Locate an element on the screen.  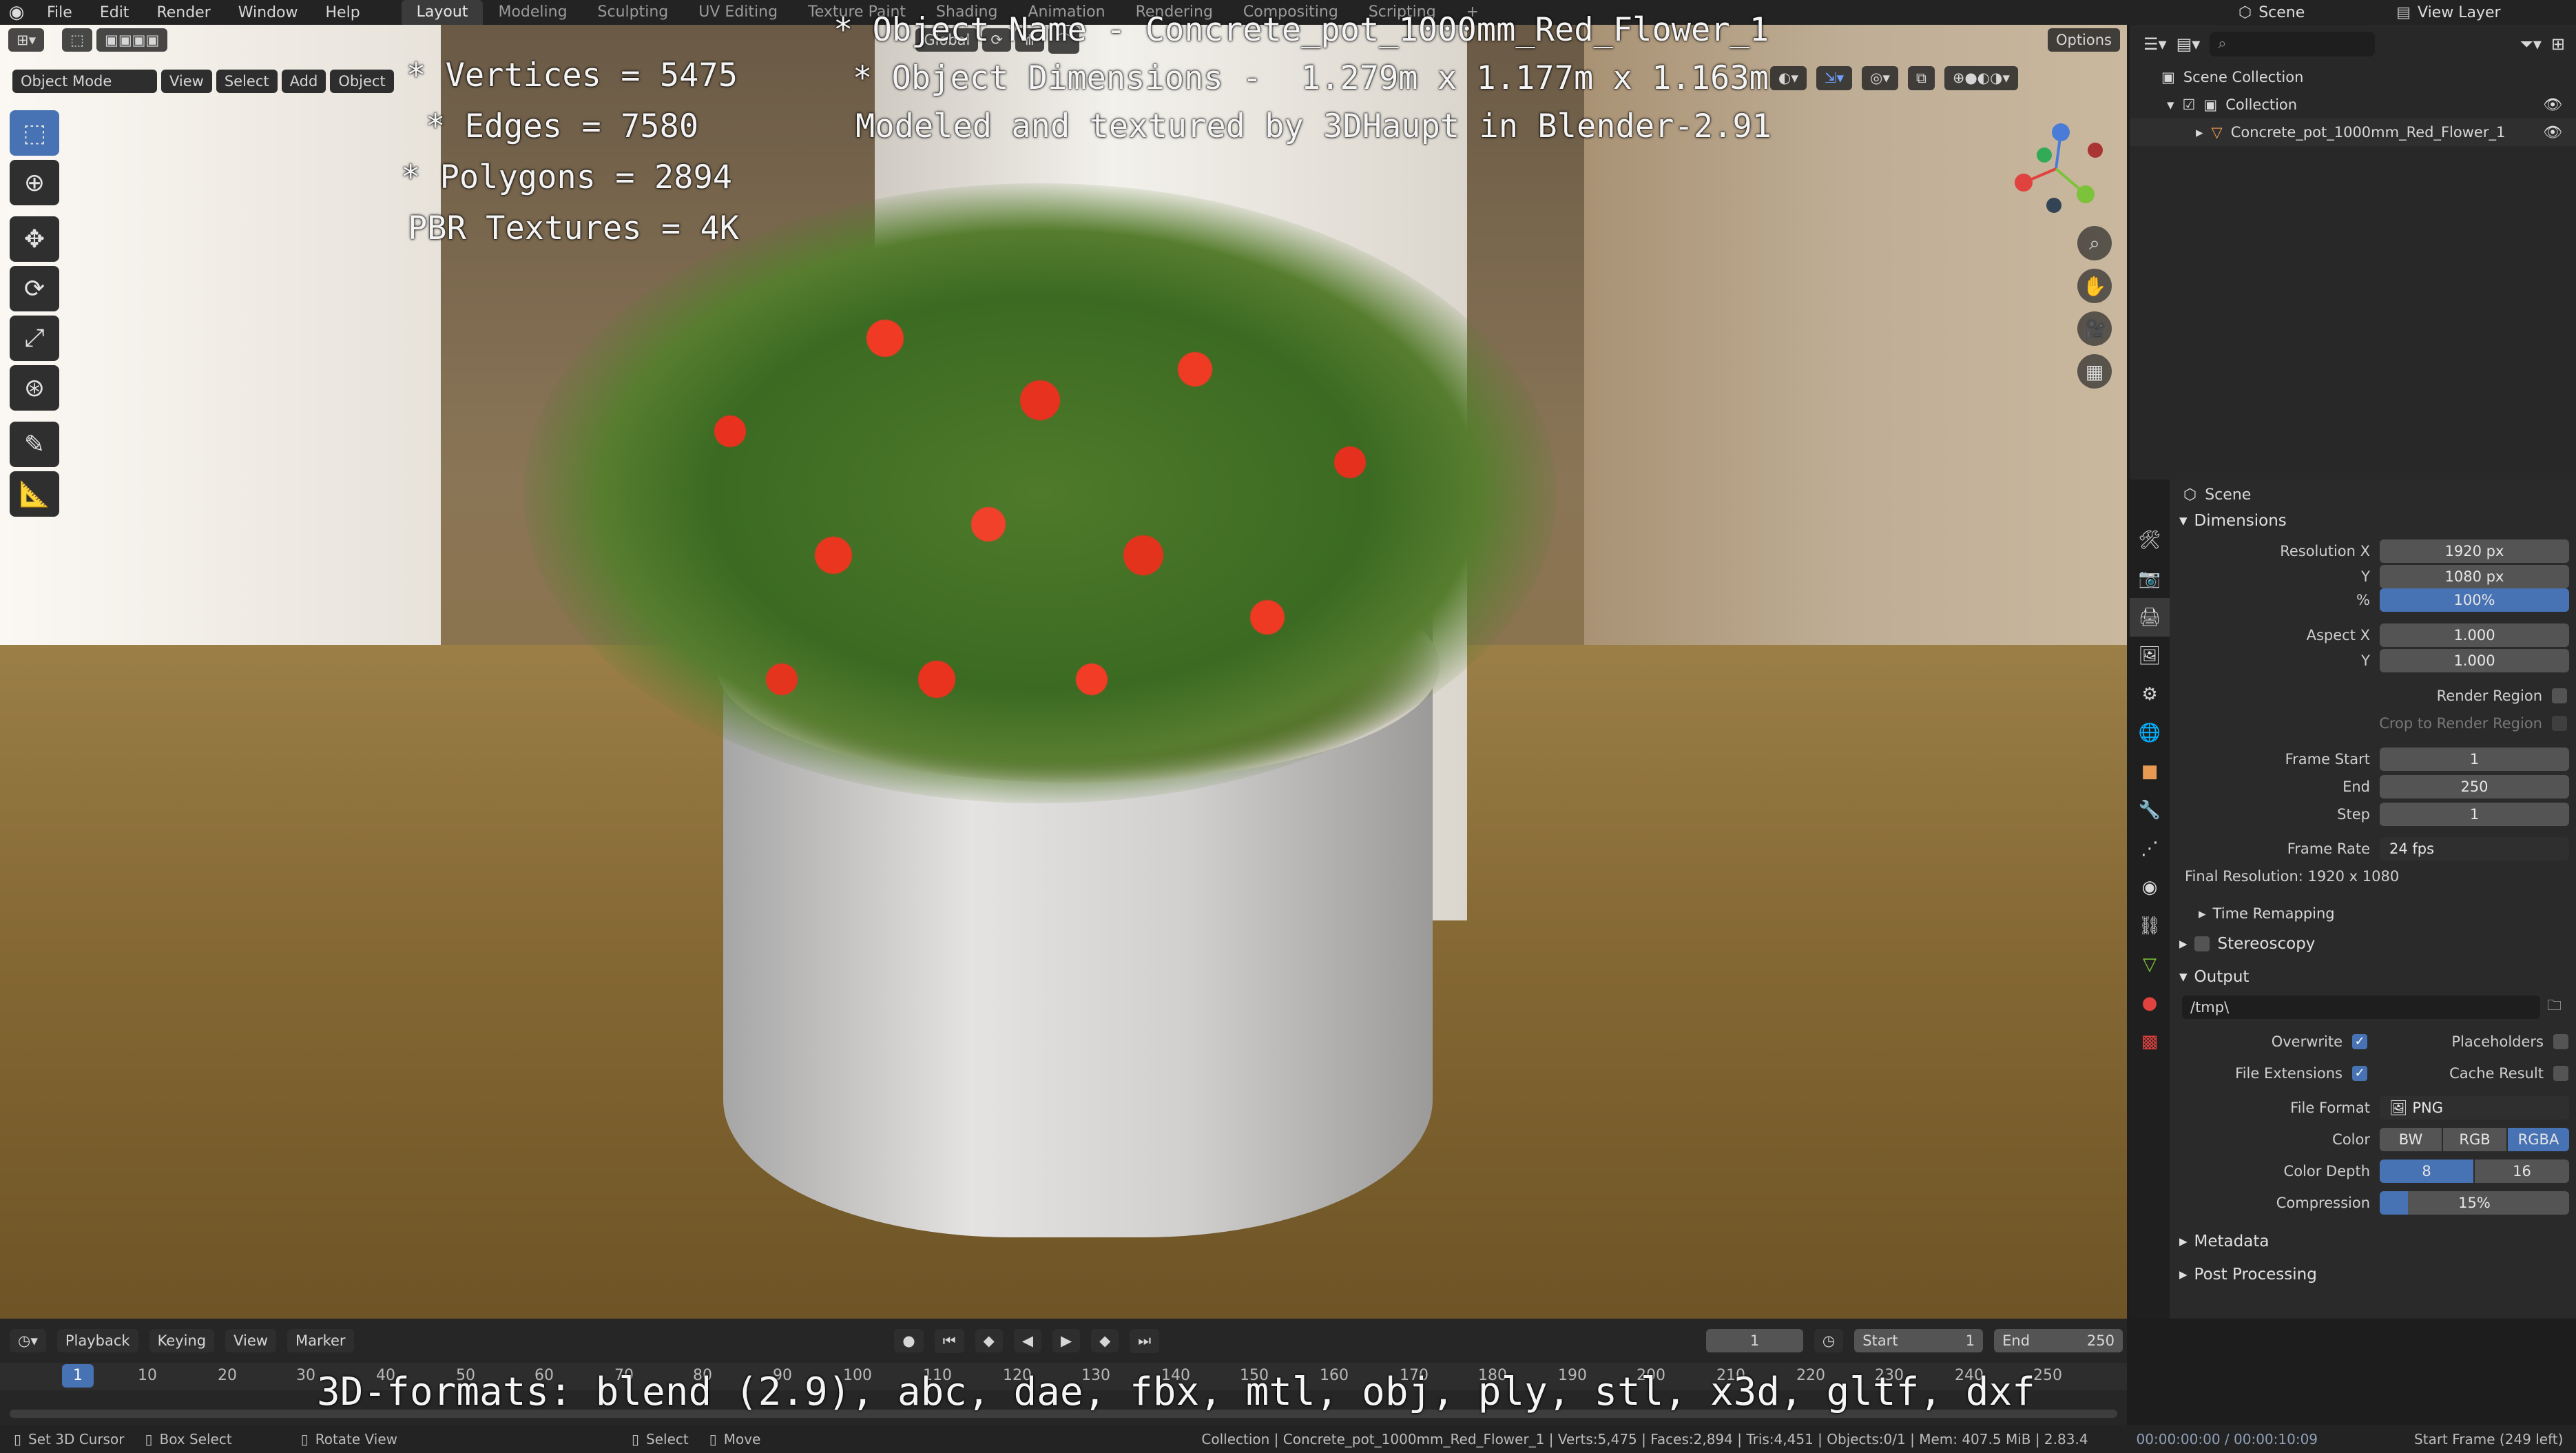
outliner-row-scene-collection: ▣ Scene Collection is located at coordinates (2353, 77).